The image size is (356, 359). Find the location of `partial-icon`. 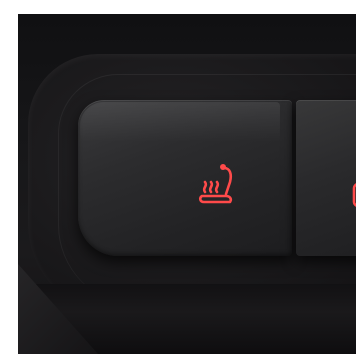

partial-icon is located at coordinates (354, 195).